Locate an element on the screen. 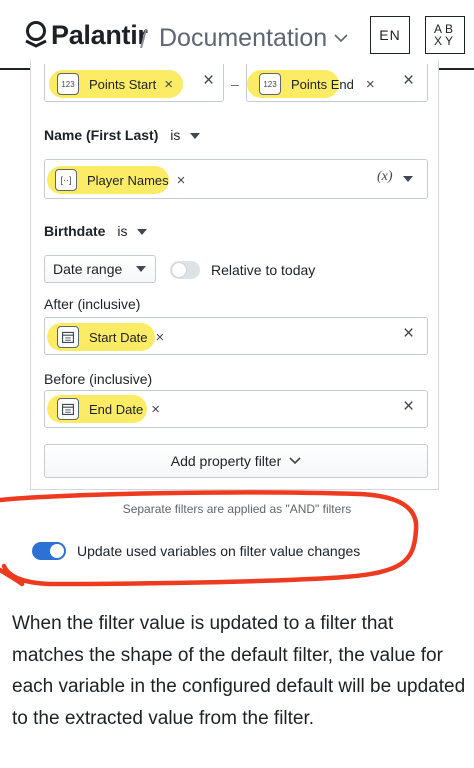  range-dash: – is located at coordinates (235, 84).